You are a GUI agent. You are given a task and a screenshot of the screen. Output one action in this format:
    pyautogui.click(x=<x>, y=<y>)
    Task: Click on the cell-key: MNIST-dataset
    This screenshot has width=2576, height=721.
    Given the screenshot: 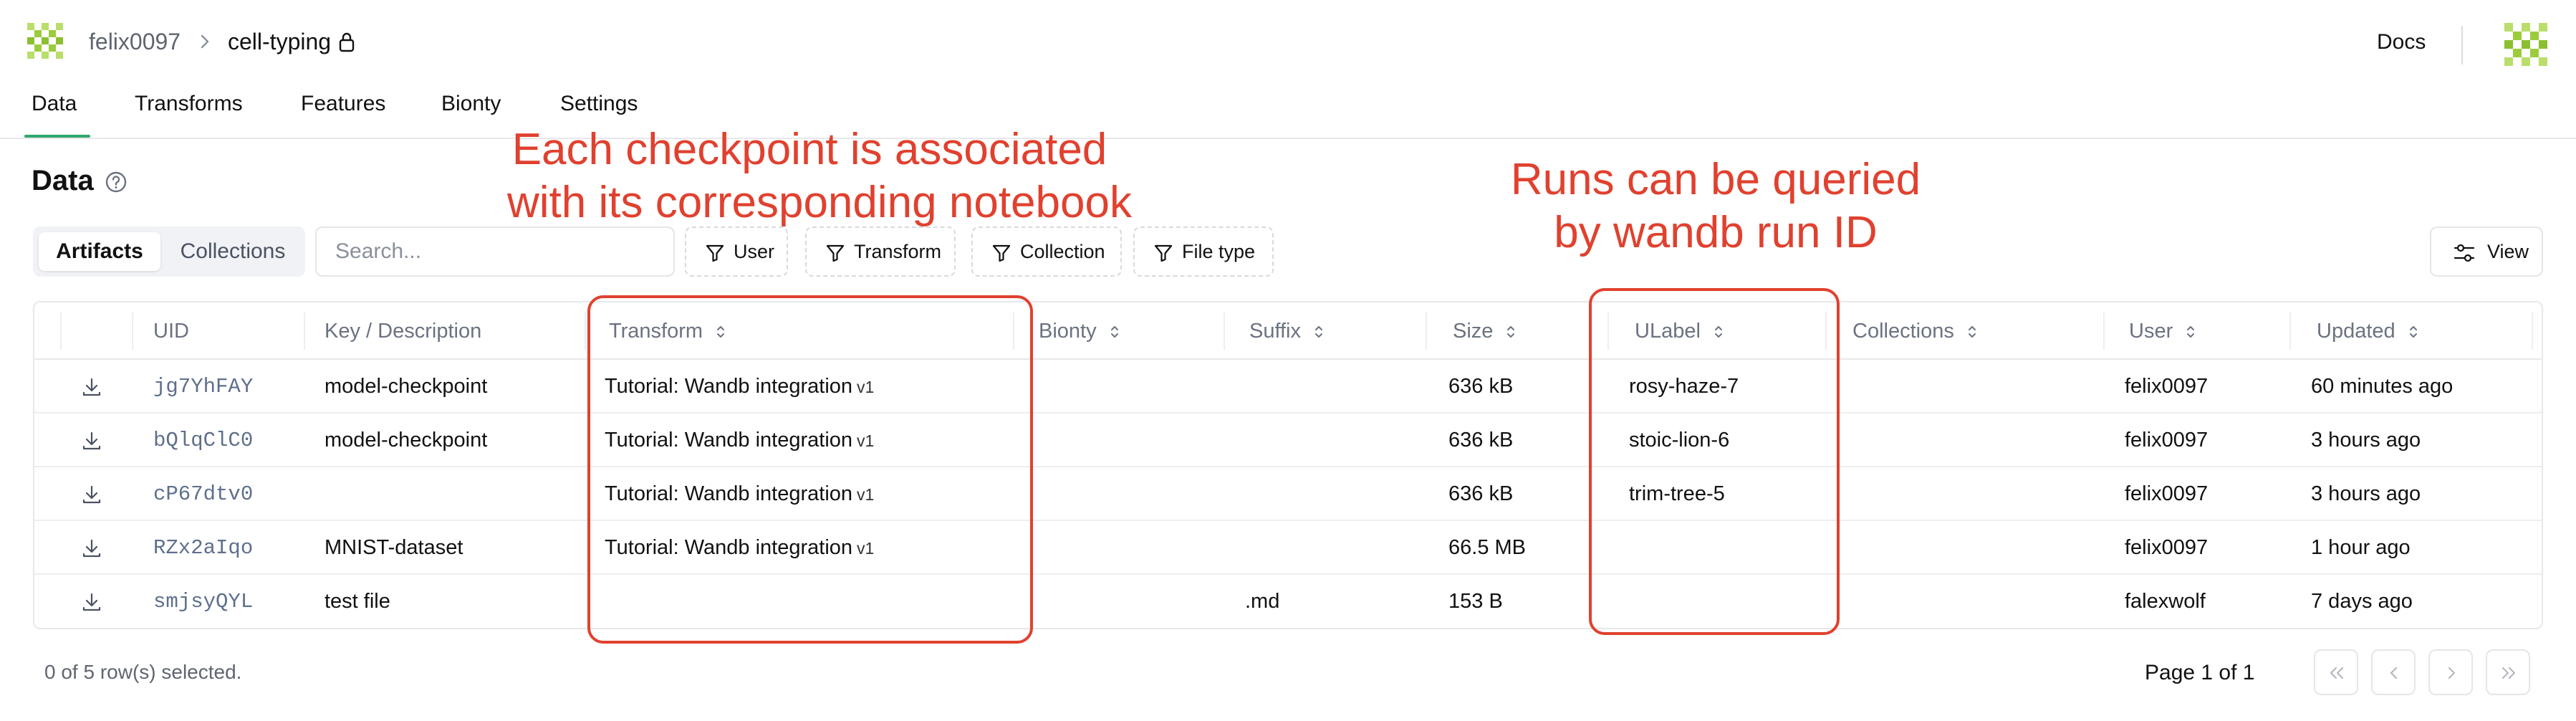 What is the action you would take?
    pyautogui.click(x=394, y=547)
    